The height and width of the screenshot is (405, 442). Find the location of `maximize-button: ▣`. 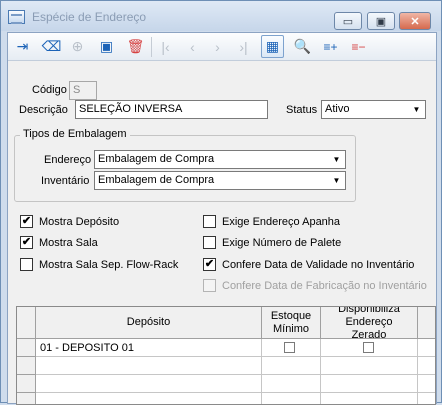

maximize-button: ▣ is located at coordinates (381, 21).